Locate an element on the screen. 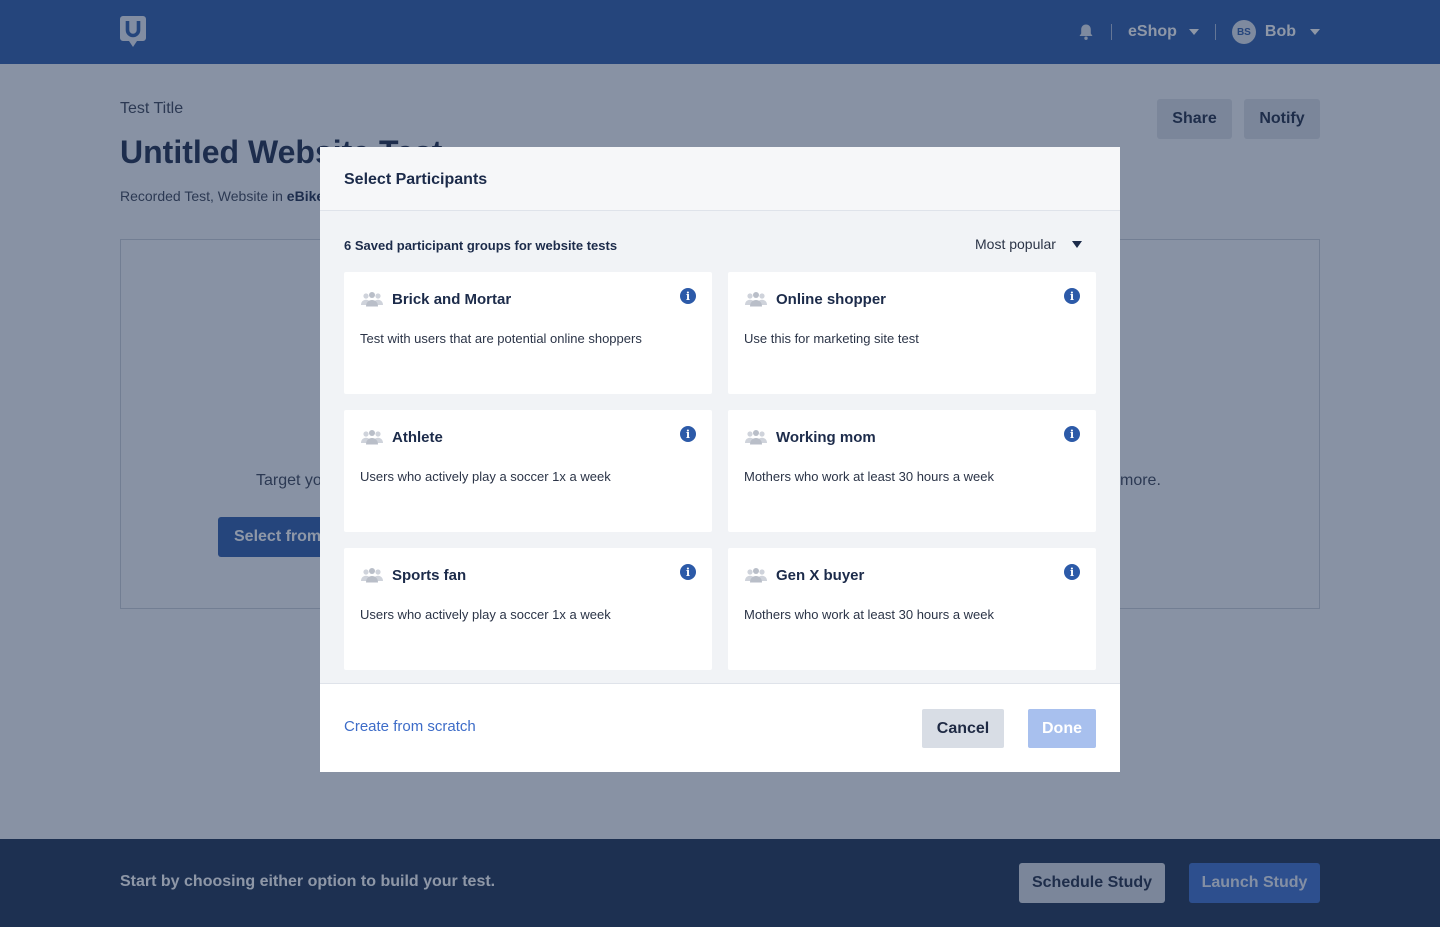 The height and width of the screenshot is (927, 1440). card-title: Athlete is located at coordinates (417, 437).